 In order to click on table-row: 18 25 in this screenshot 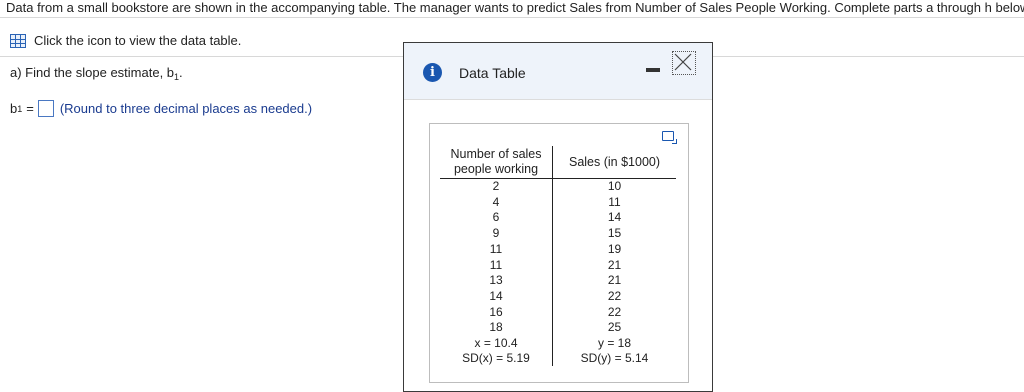, I will do `click(558, 328)`.